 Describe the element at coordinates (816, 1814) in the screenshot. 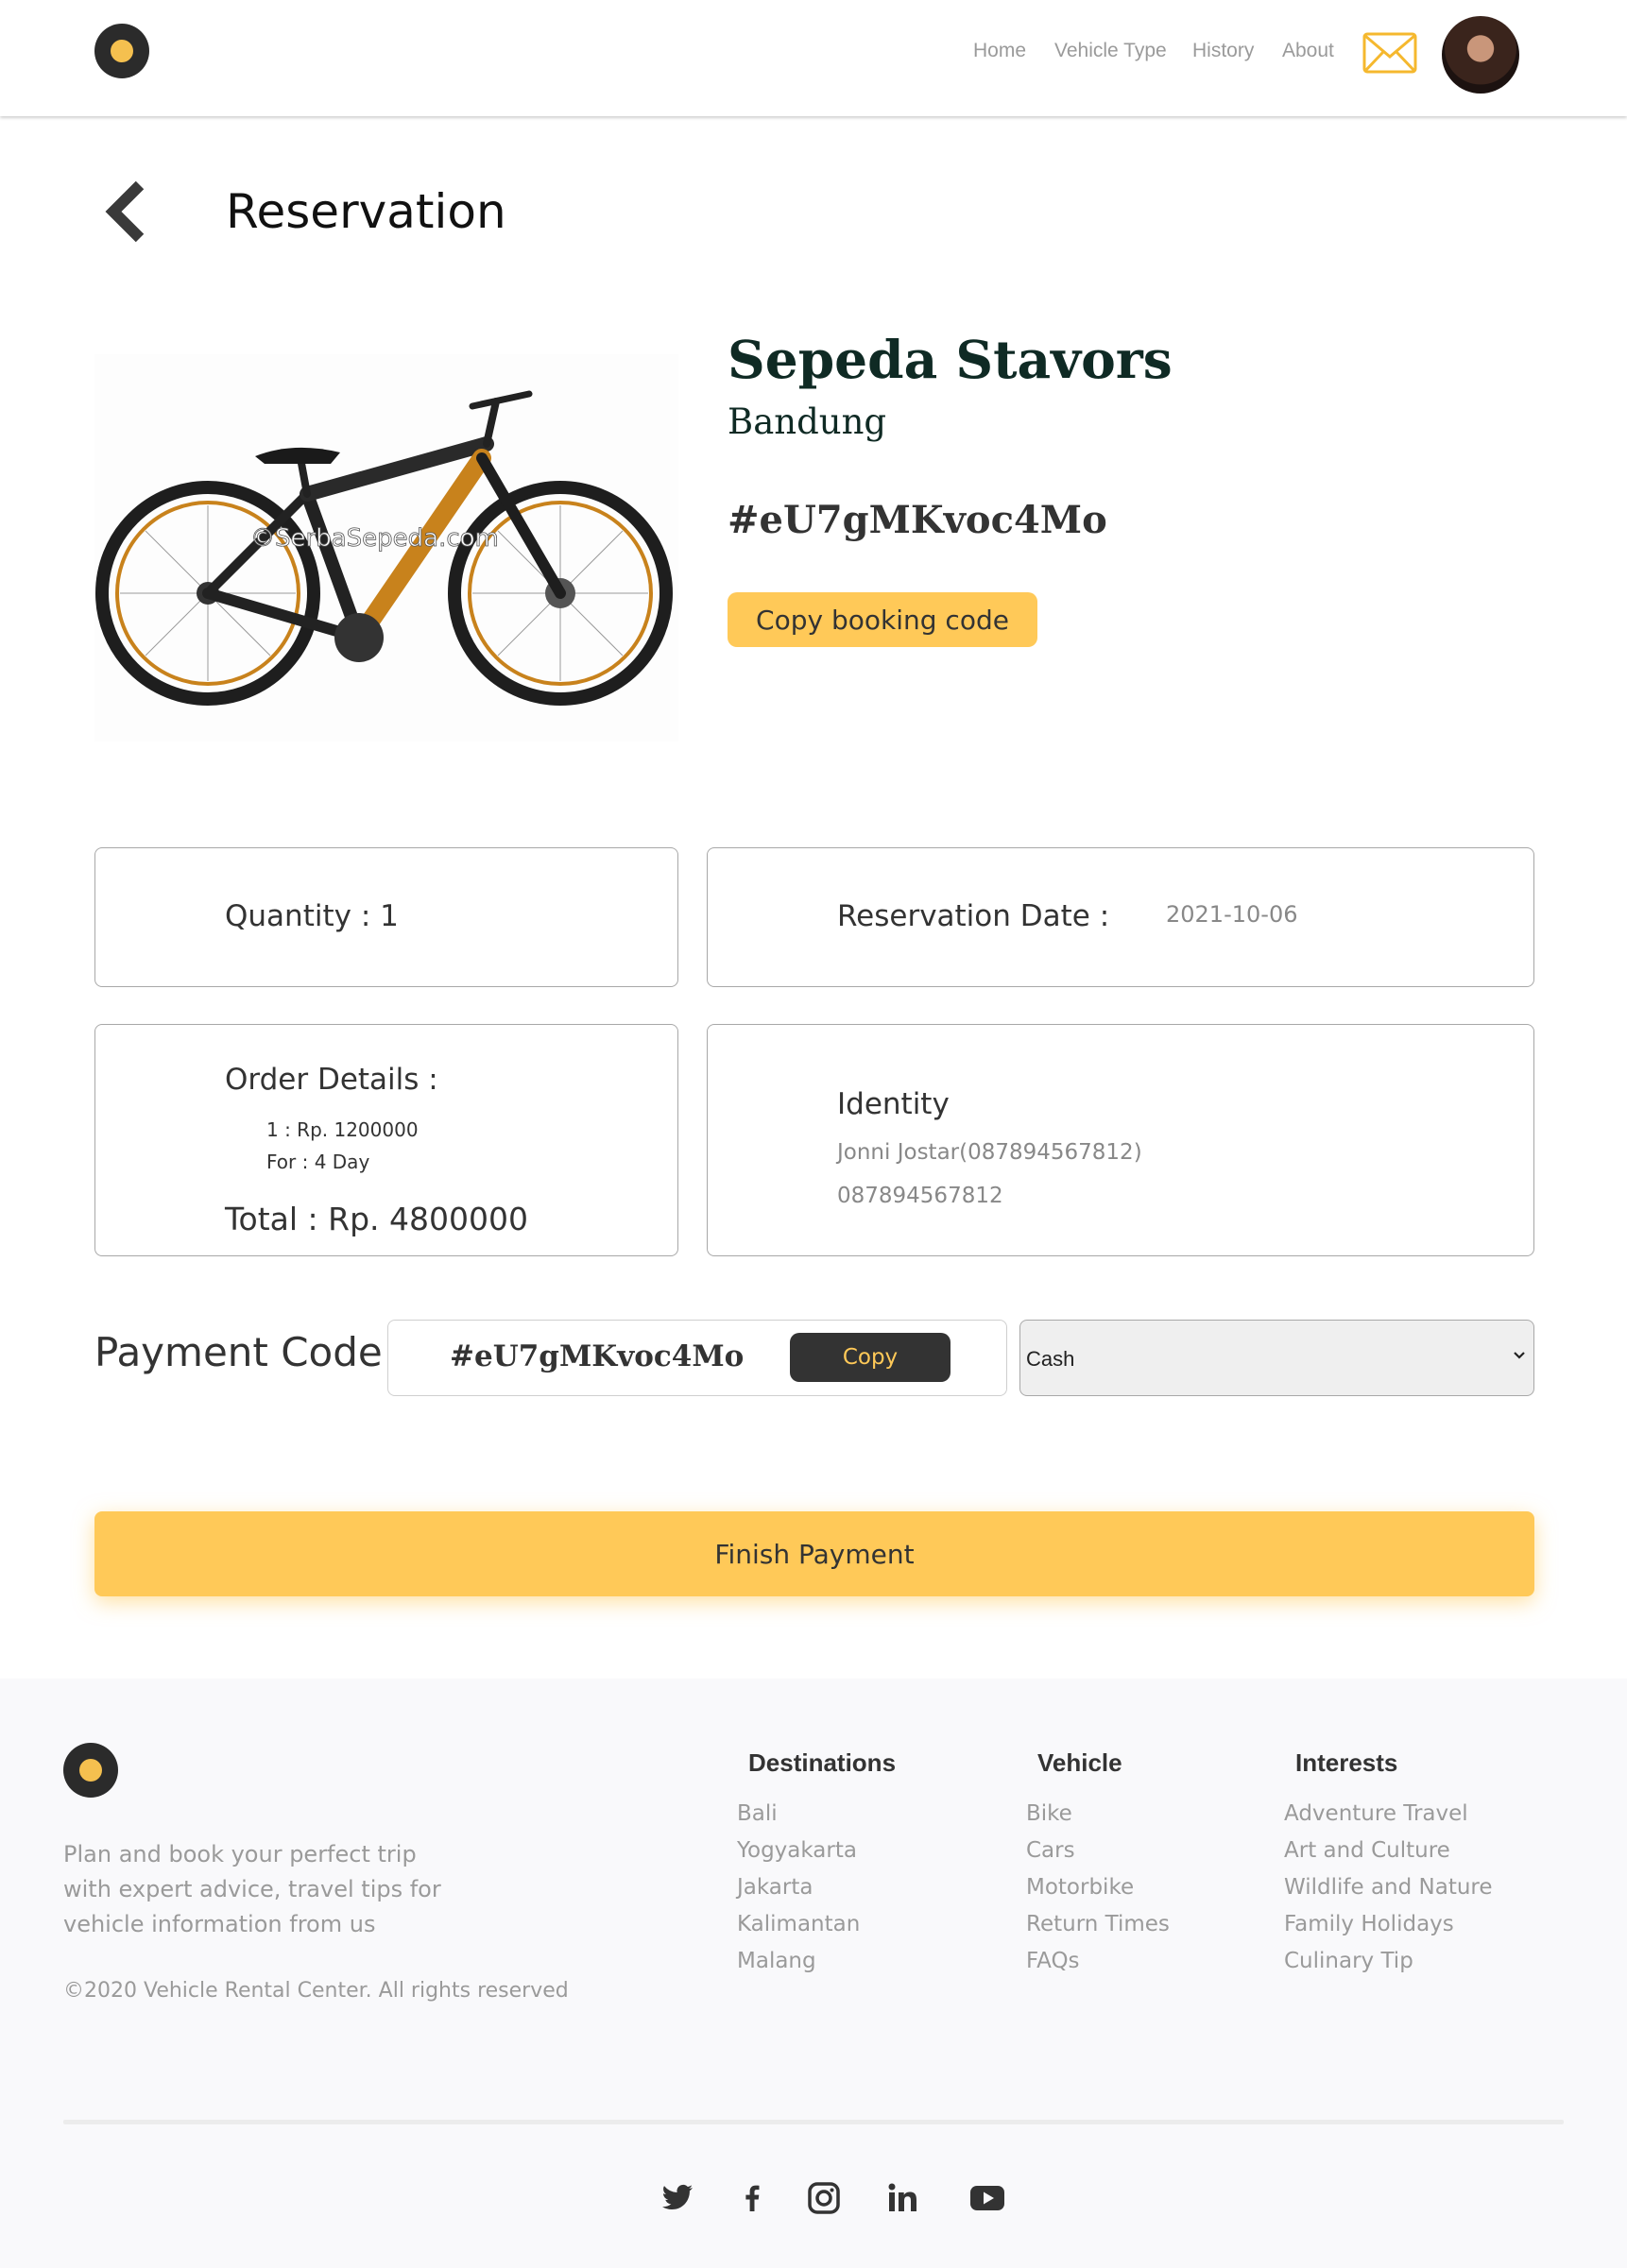

I see `footer-link-bali: Bali` at that location.